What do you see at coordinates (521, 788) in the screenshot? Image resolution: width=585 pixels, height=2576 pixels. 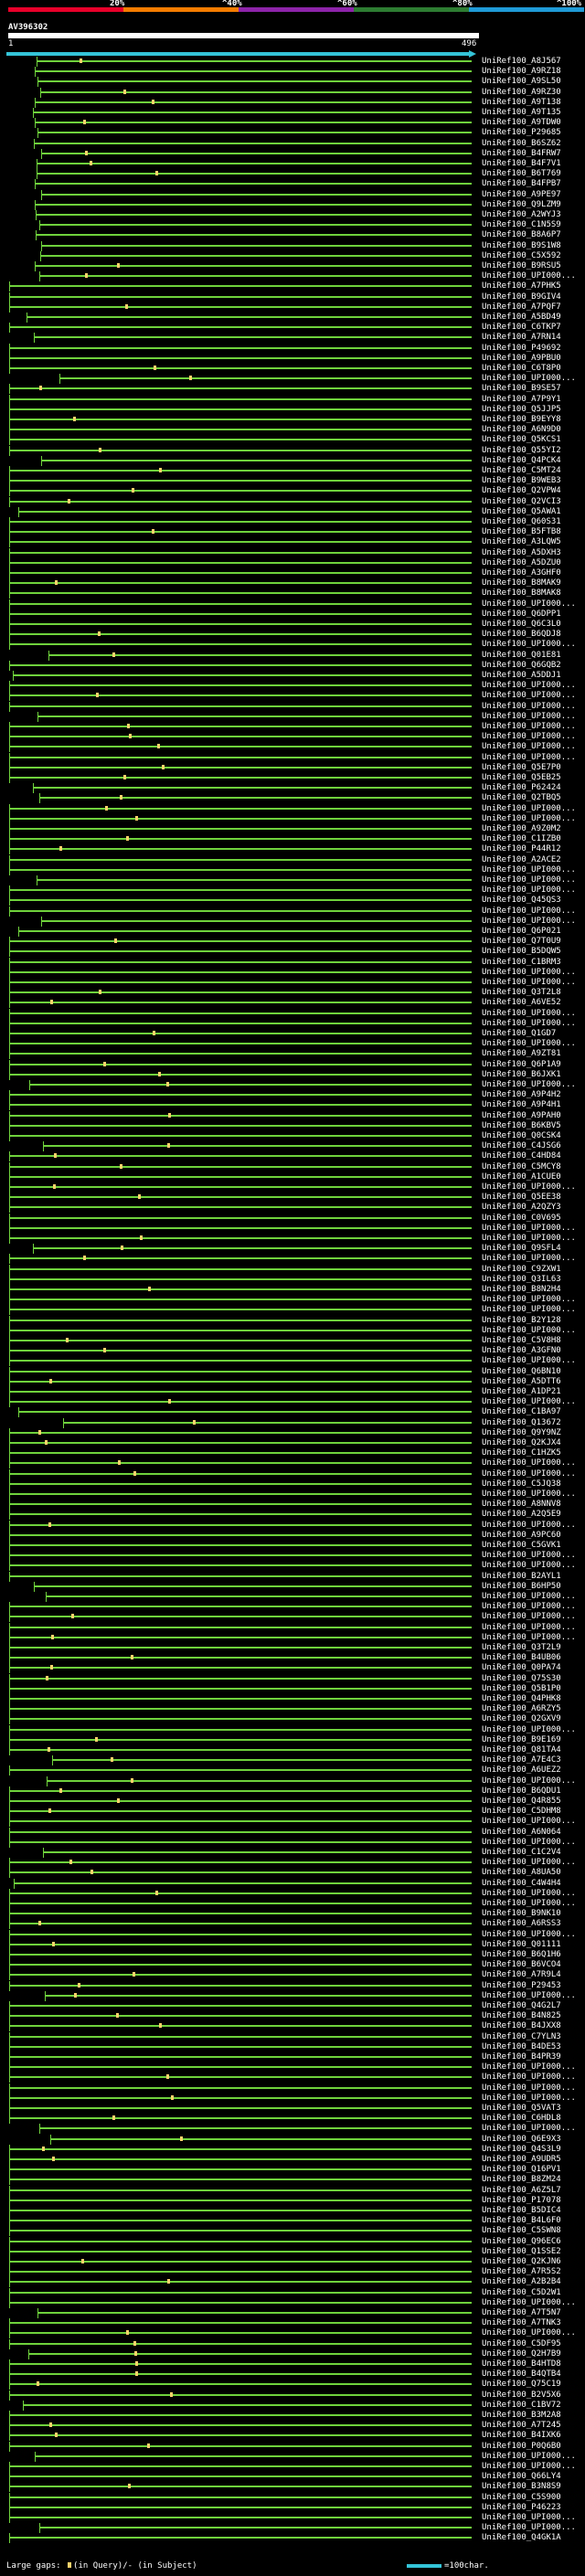 I see `hit-label: UniRef100_P62424` at bounding box center [521, 788].